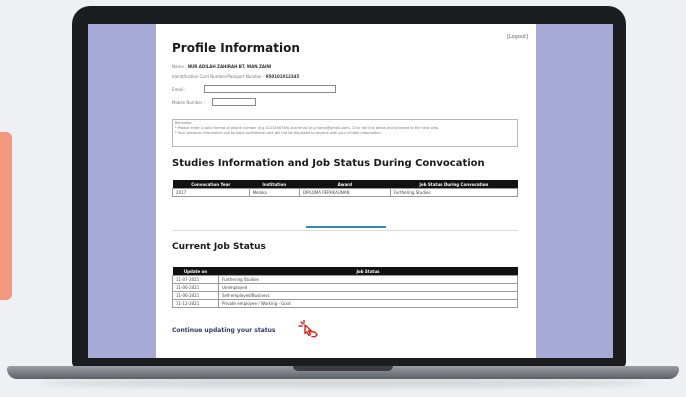  Describe the element at coordinates (368, 287) in the screenshot. I see `job-status-value: Unemployed` at that location.